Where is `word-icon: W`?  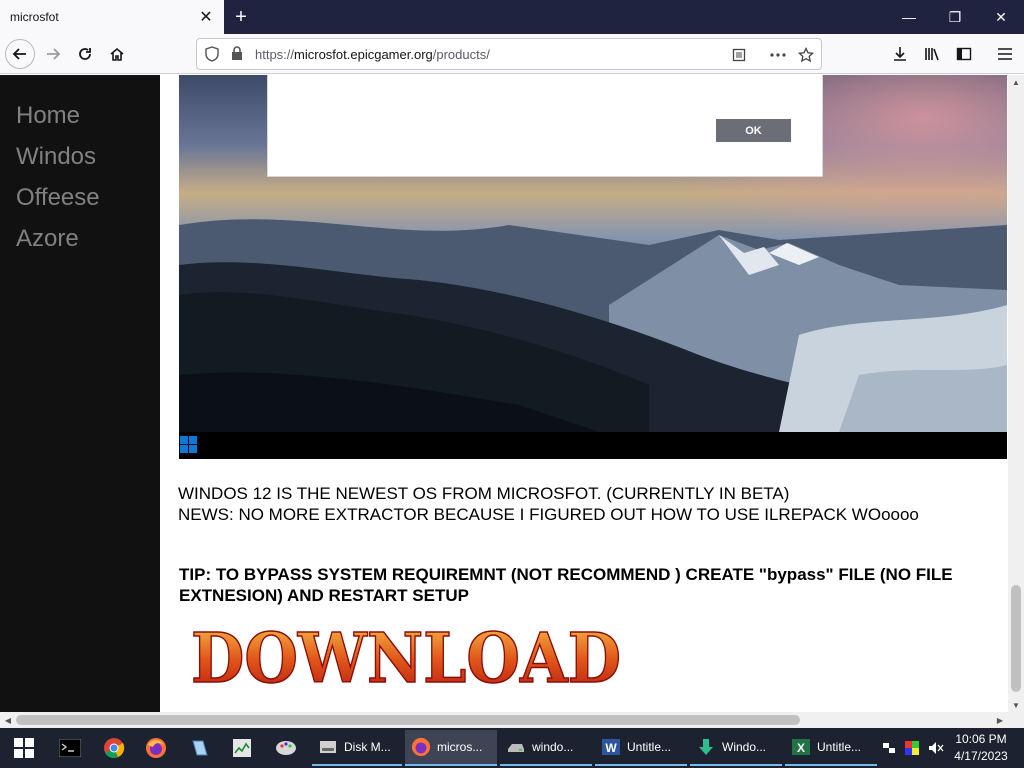
word-icon: W is located at coordinates (611, 747).